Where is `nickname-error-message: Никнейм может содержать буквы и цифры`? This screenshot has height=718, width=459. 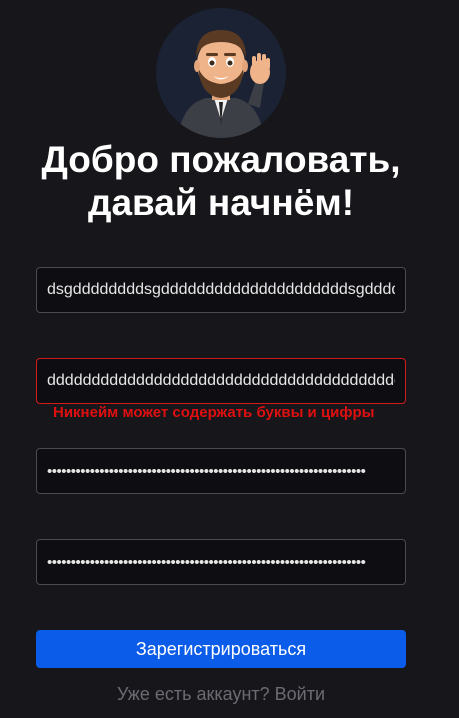
nickname-error-message: Никнейм может содержать буквы и цифры is located at coordinates (214, 412).